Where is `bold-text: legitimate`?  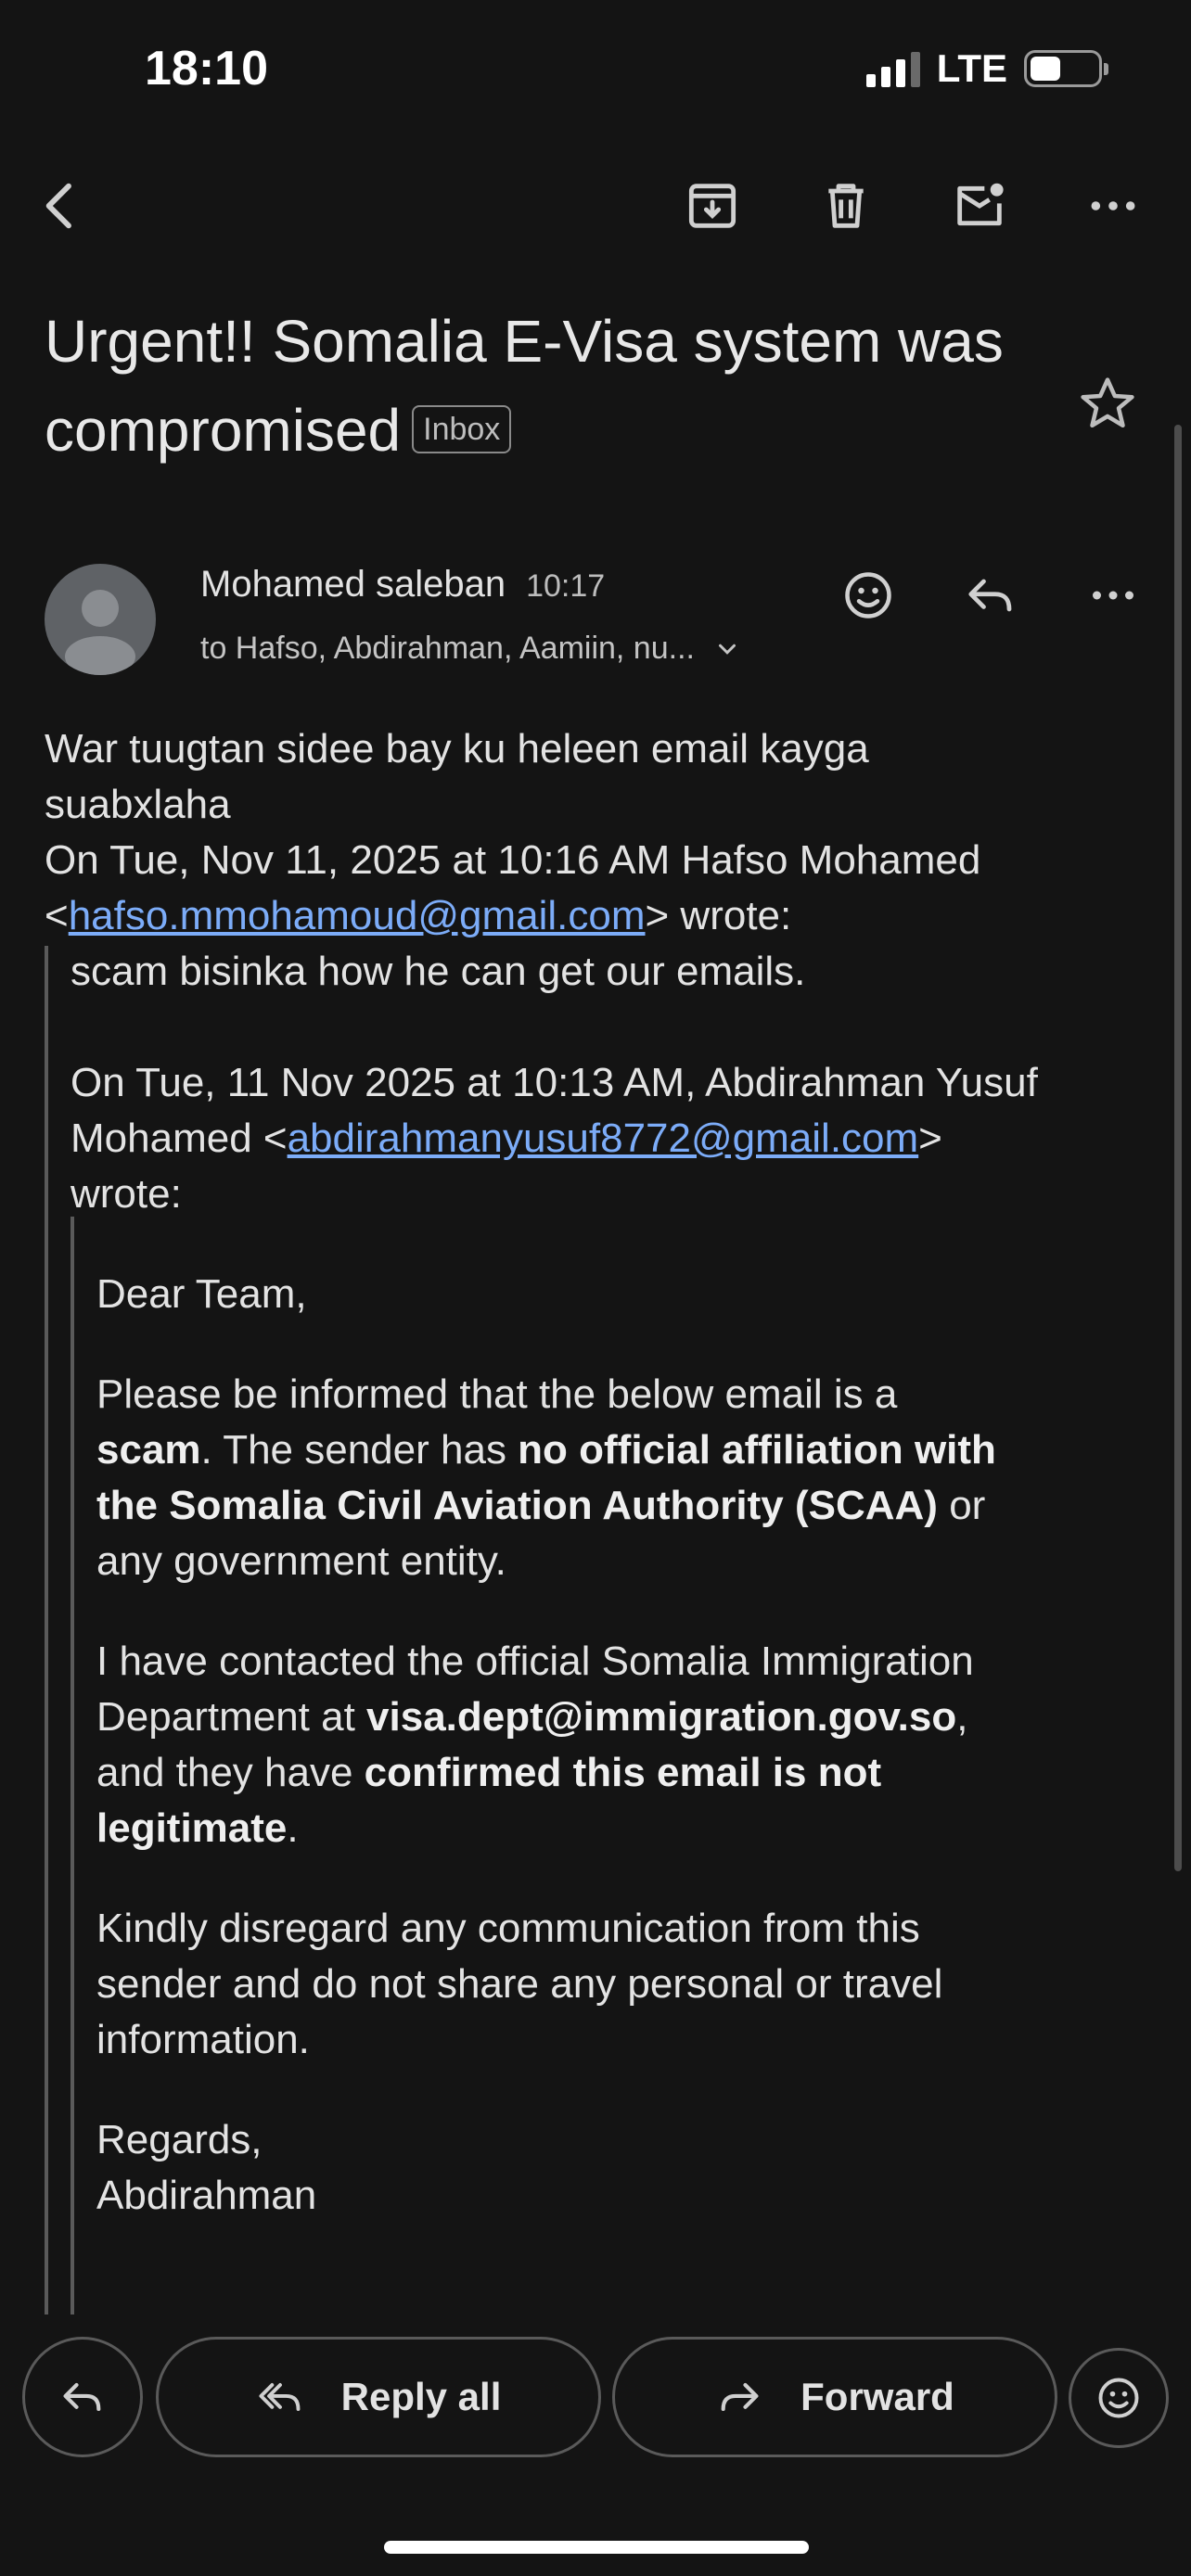 bold-text: legitimate is located at coordinates (192, 1828).